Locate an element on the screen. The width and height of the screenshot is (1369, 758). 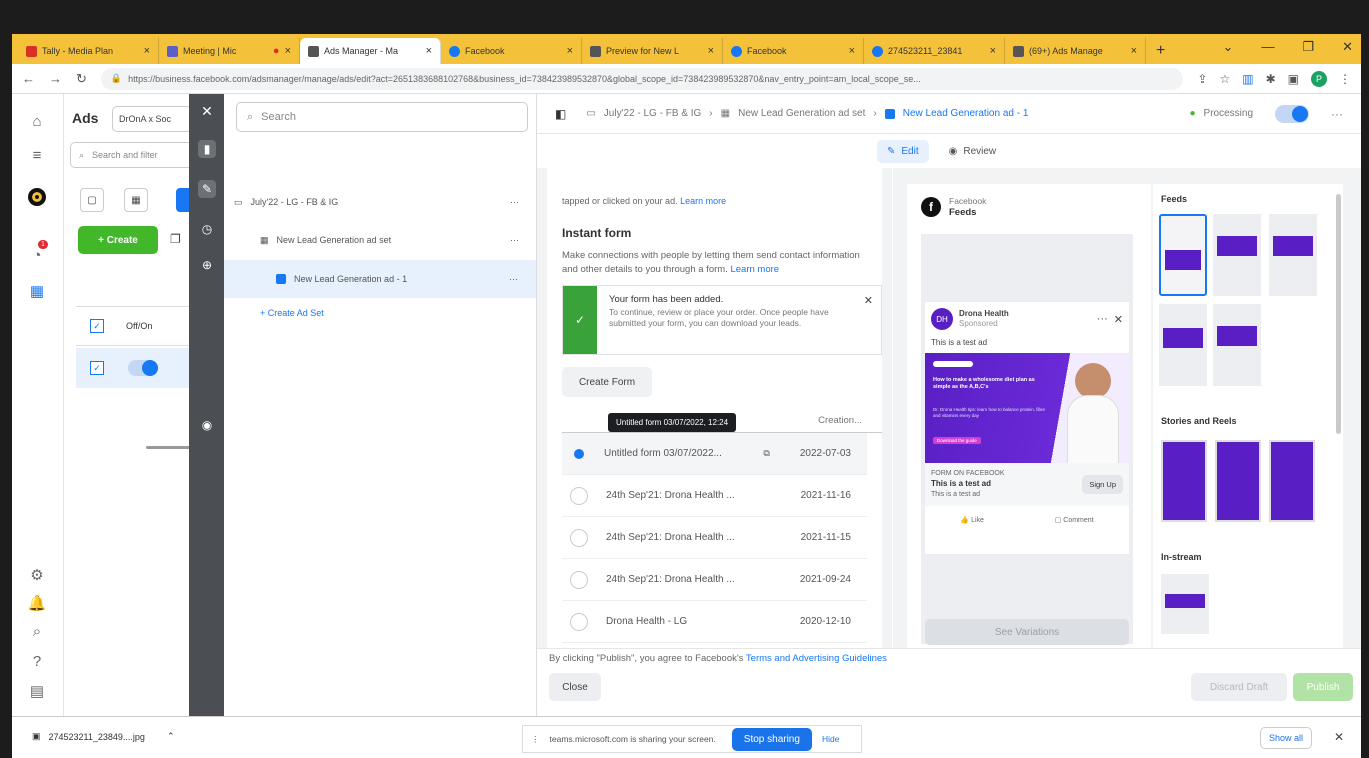
chevron-up-icon: ⌃ is located at coordinates (171, 736).